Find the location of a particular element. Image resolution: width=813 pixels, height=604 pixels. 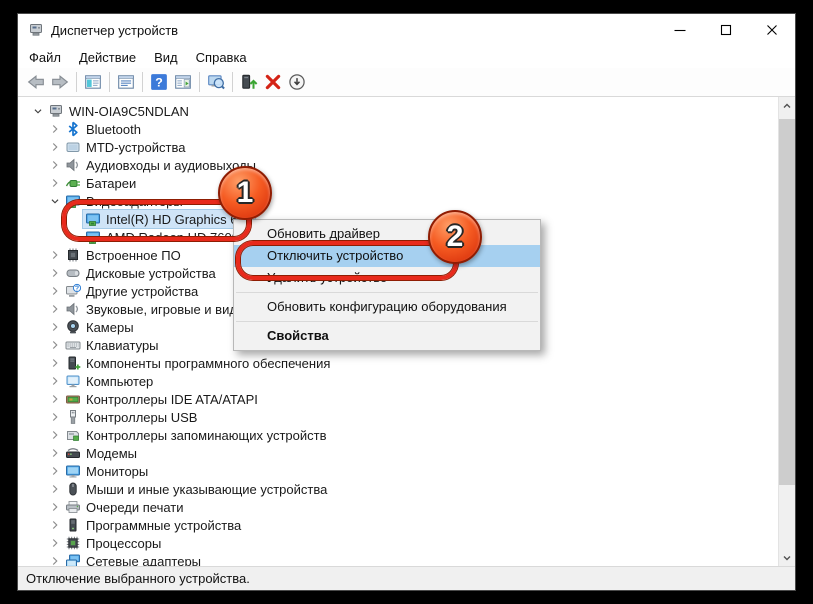

tree-row: Видеоадаптеры is located at coordinates (398, 201).